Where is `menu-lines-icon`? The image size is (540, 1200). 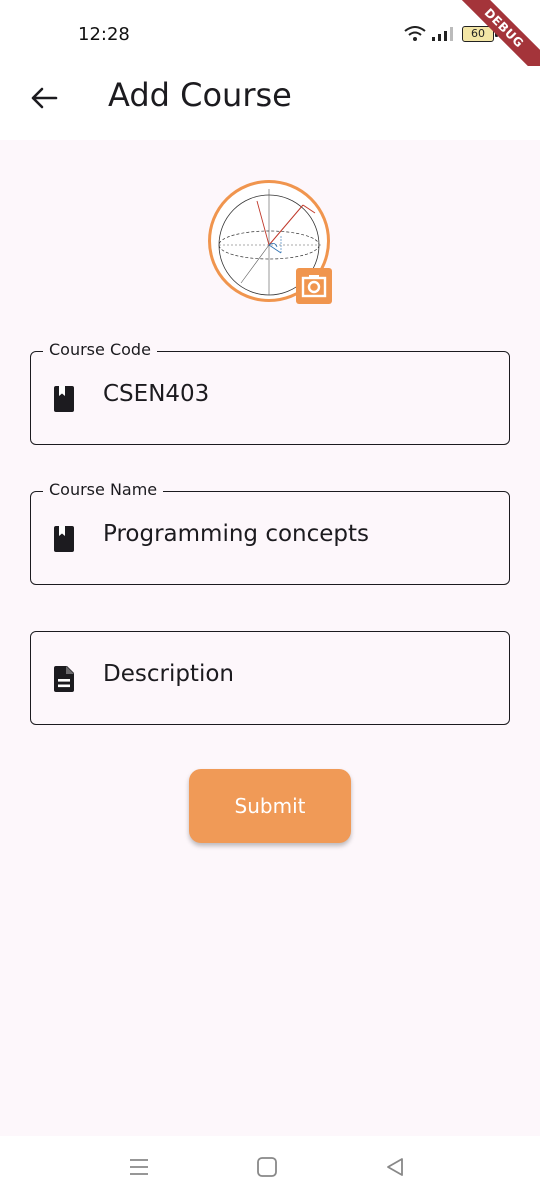 menu-lines-icon is located at coordinates (139, 1167).